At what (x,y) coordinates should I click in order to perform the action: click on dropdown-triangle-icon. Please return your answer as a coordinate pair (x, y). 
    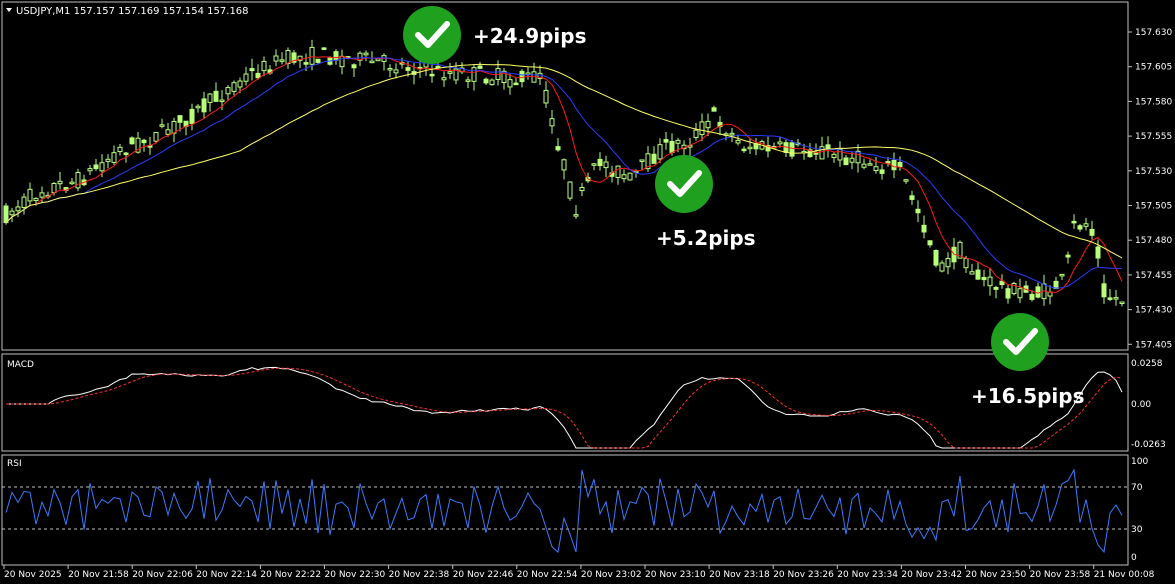
    Looking at the image, I should click on (9, 10).